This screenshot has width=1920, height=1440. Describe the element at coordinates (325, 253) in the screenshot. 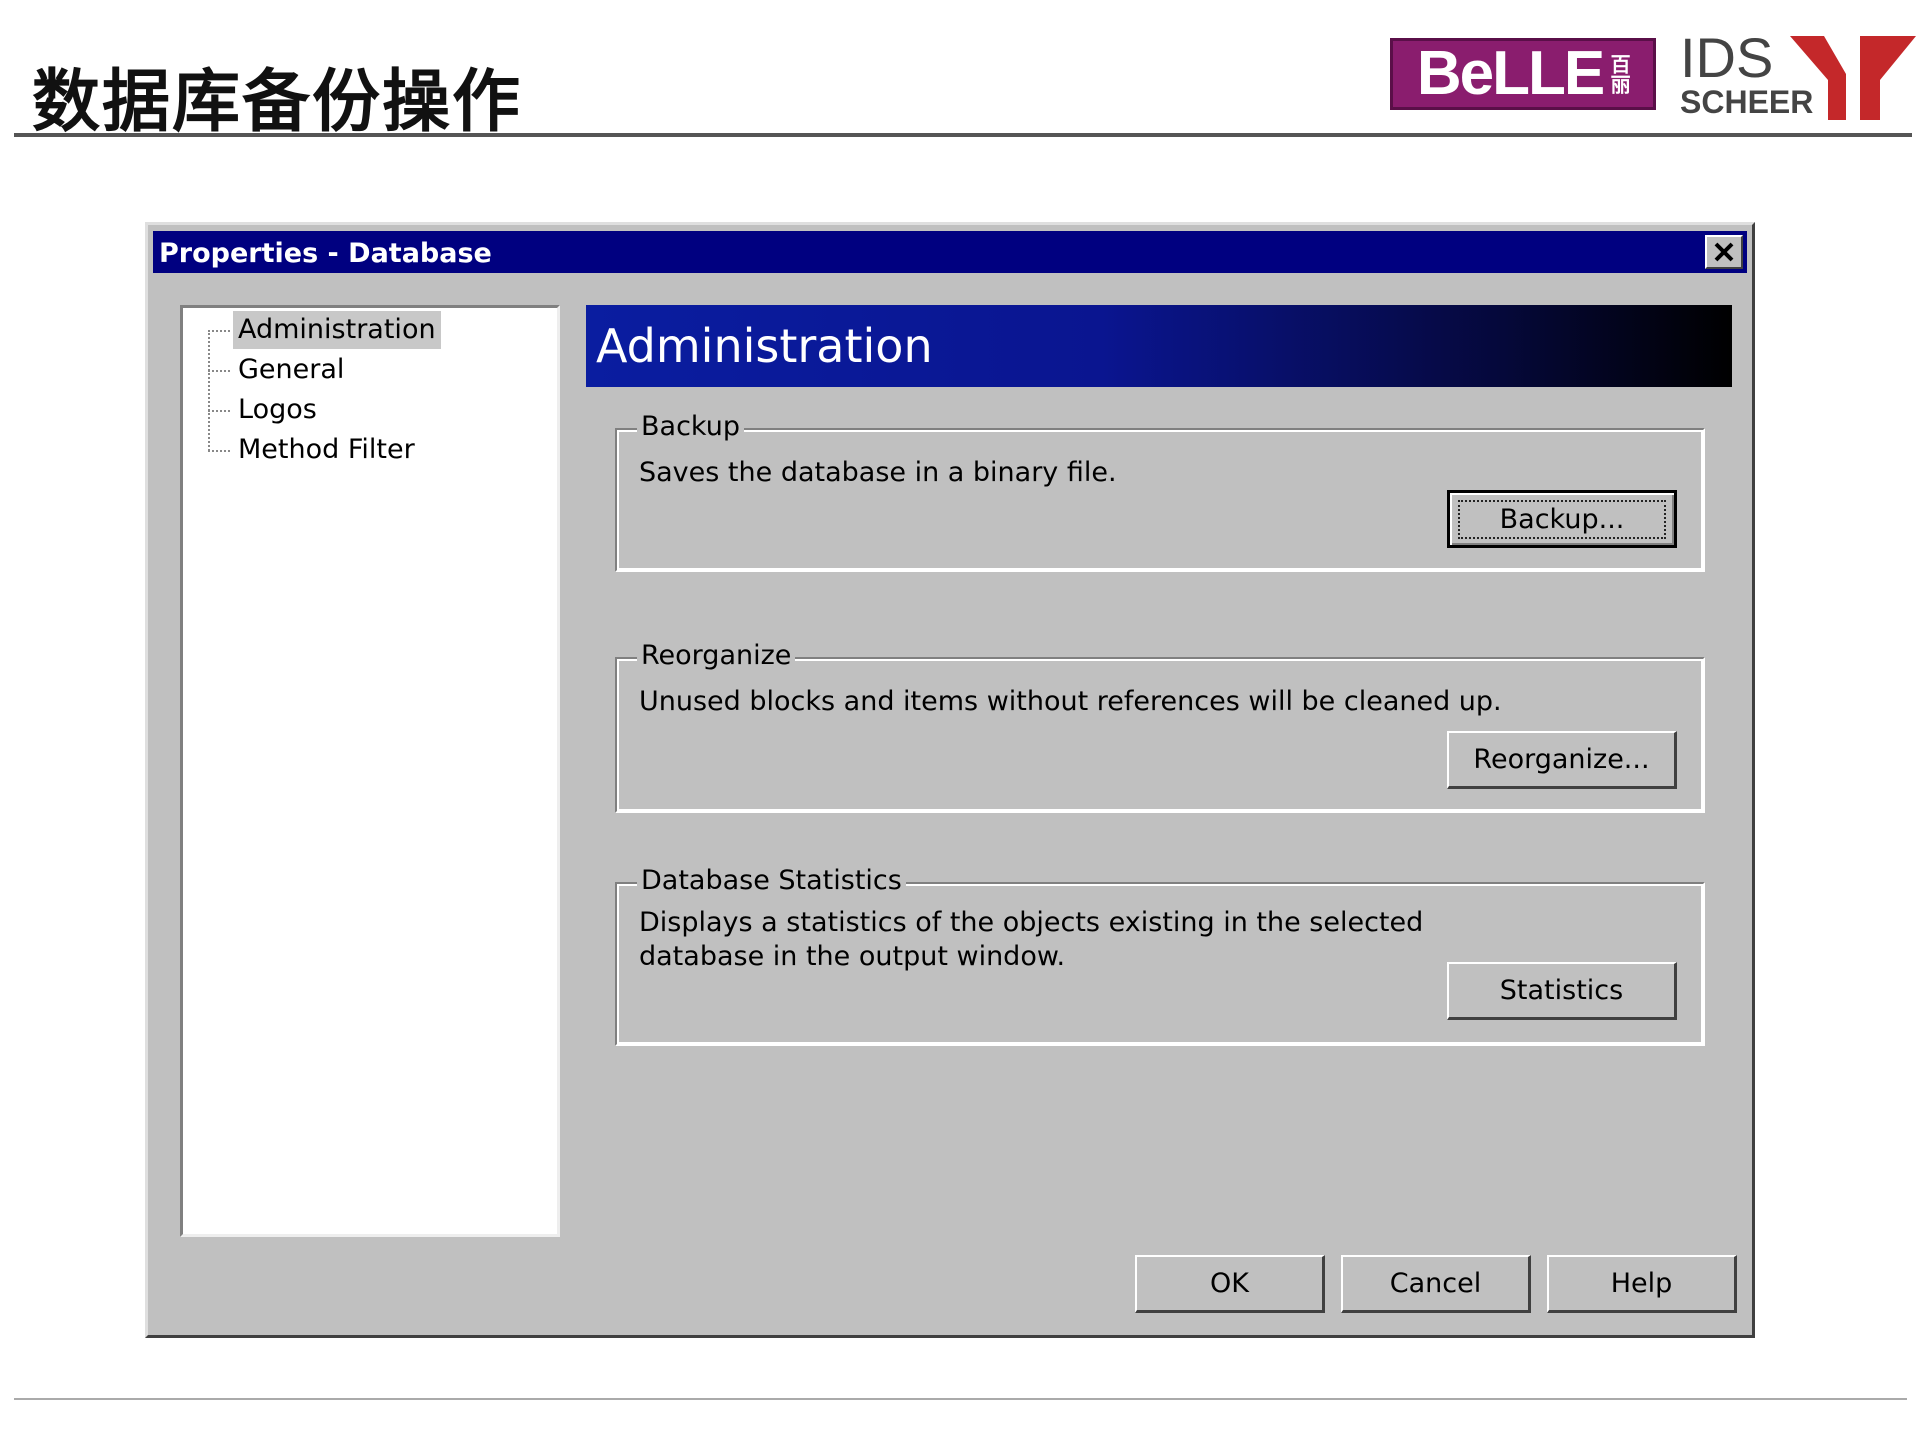

I see `dialog-title: Properties - Database` at that location.